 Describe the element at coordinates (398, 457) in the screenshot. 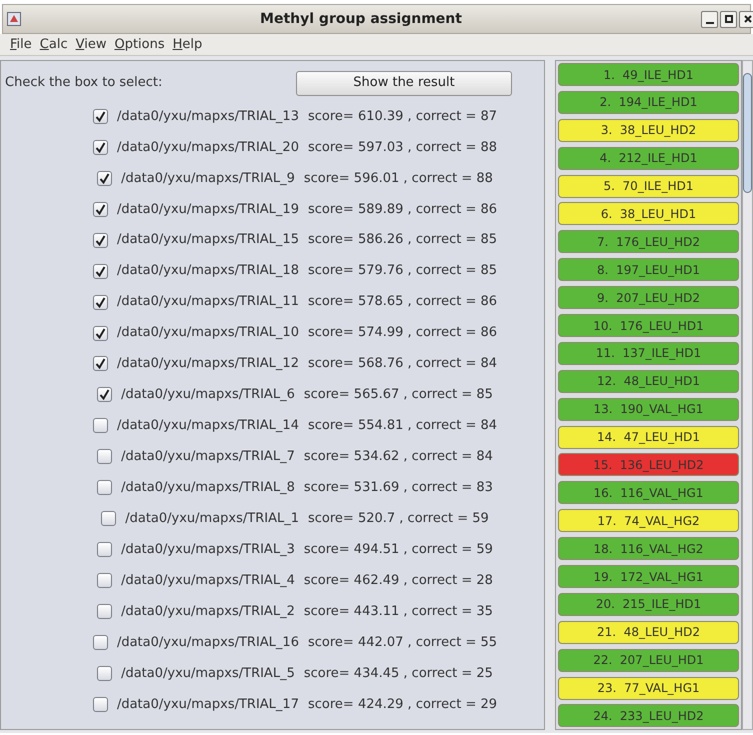

I see `trial-result: score= 534.62 , correct = 84` at that location.